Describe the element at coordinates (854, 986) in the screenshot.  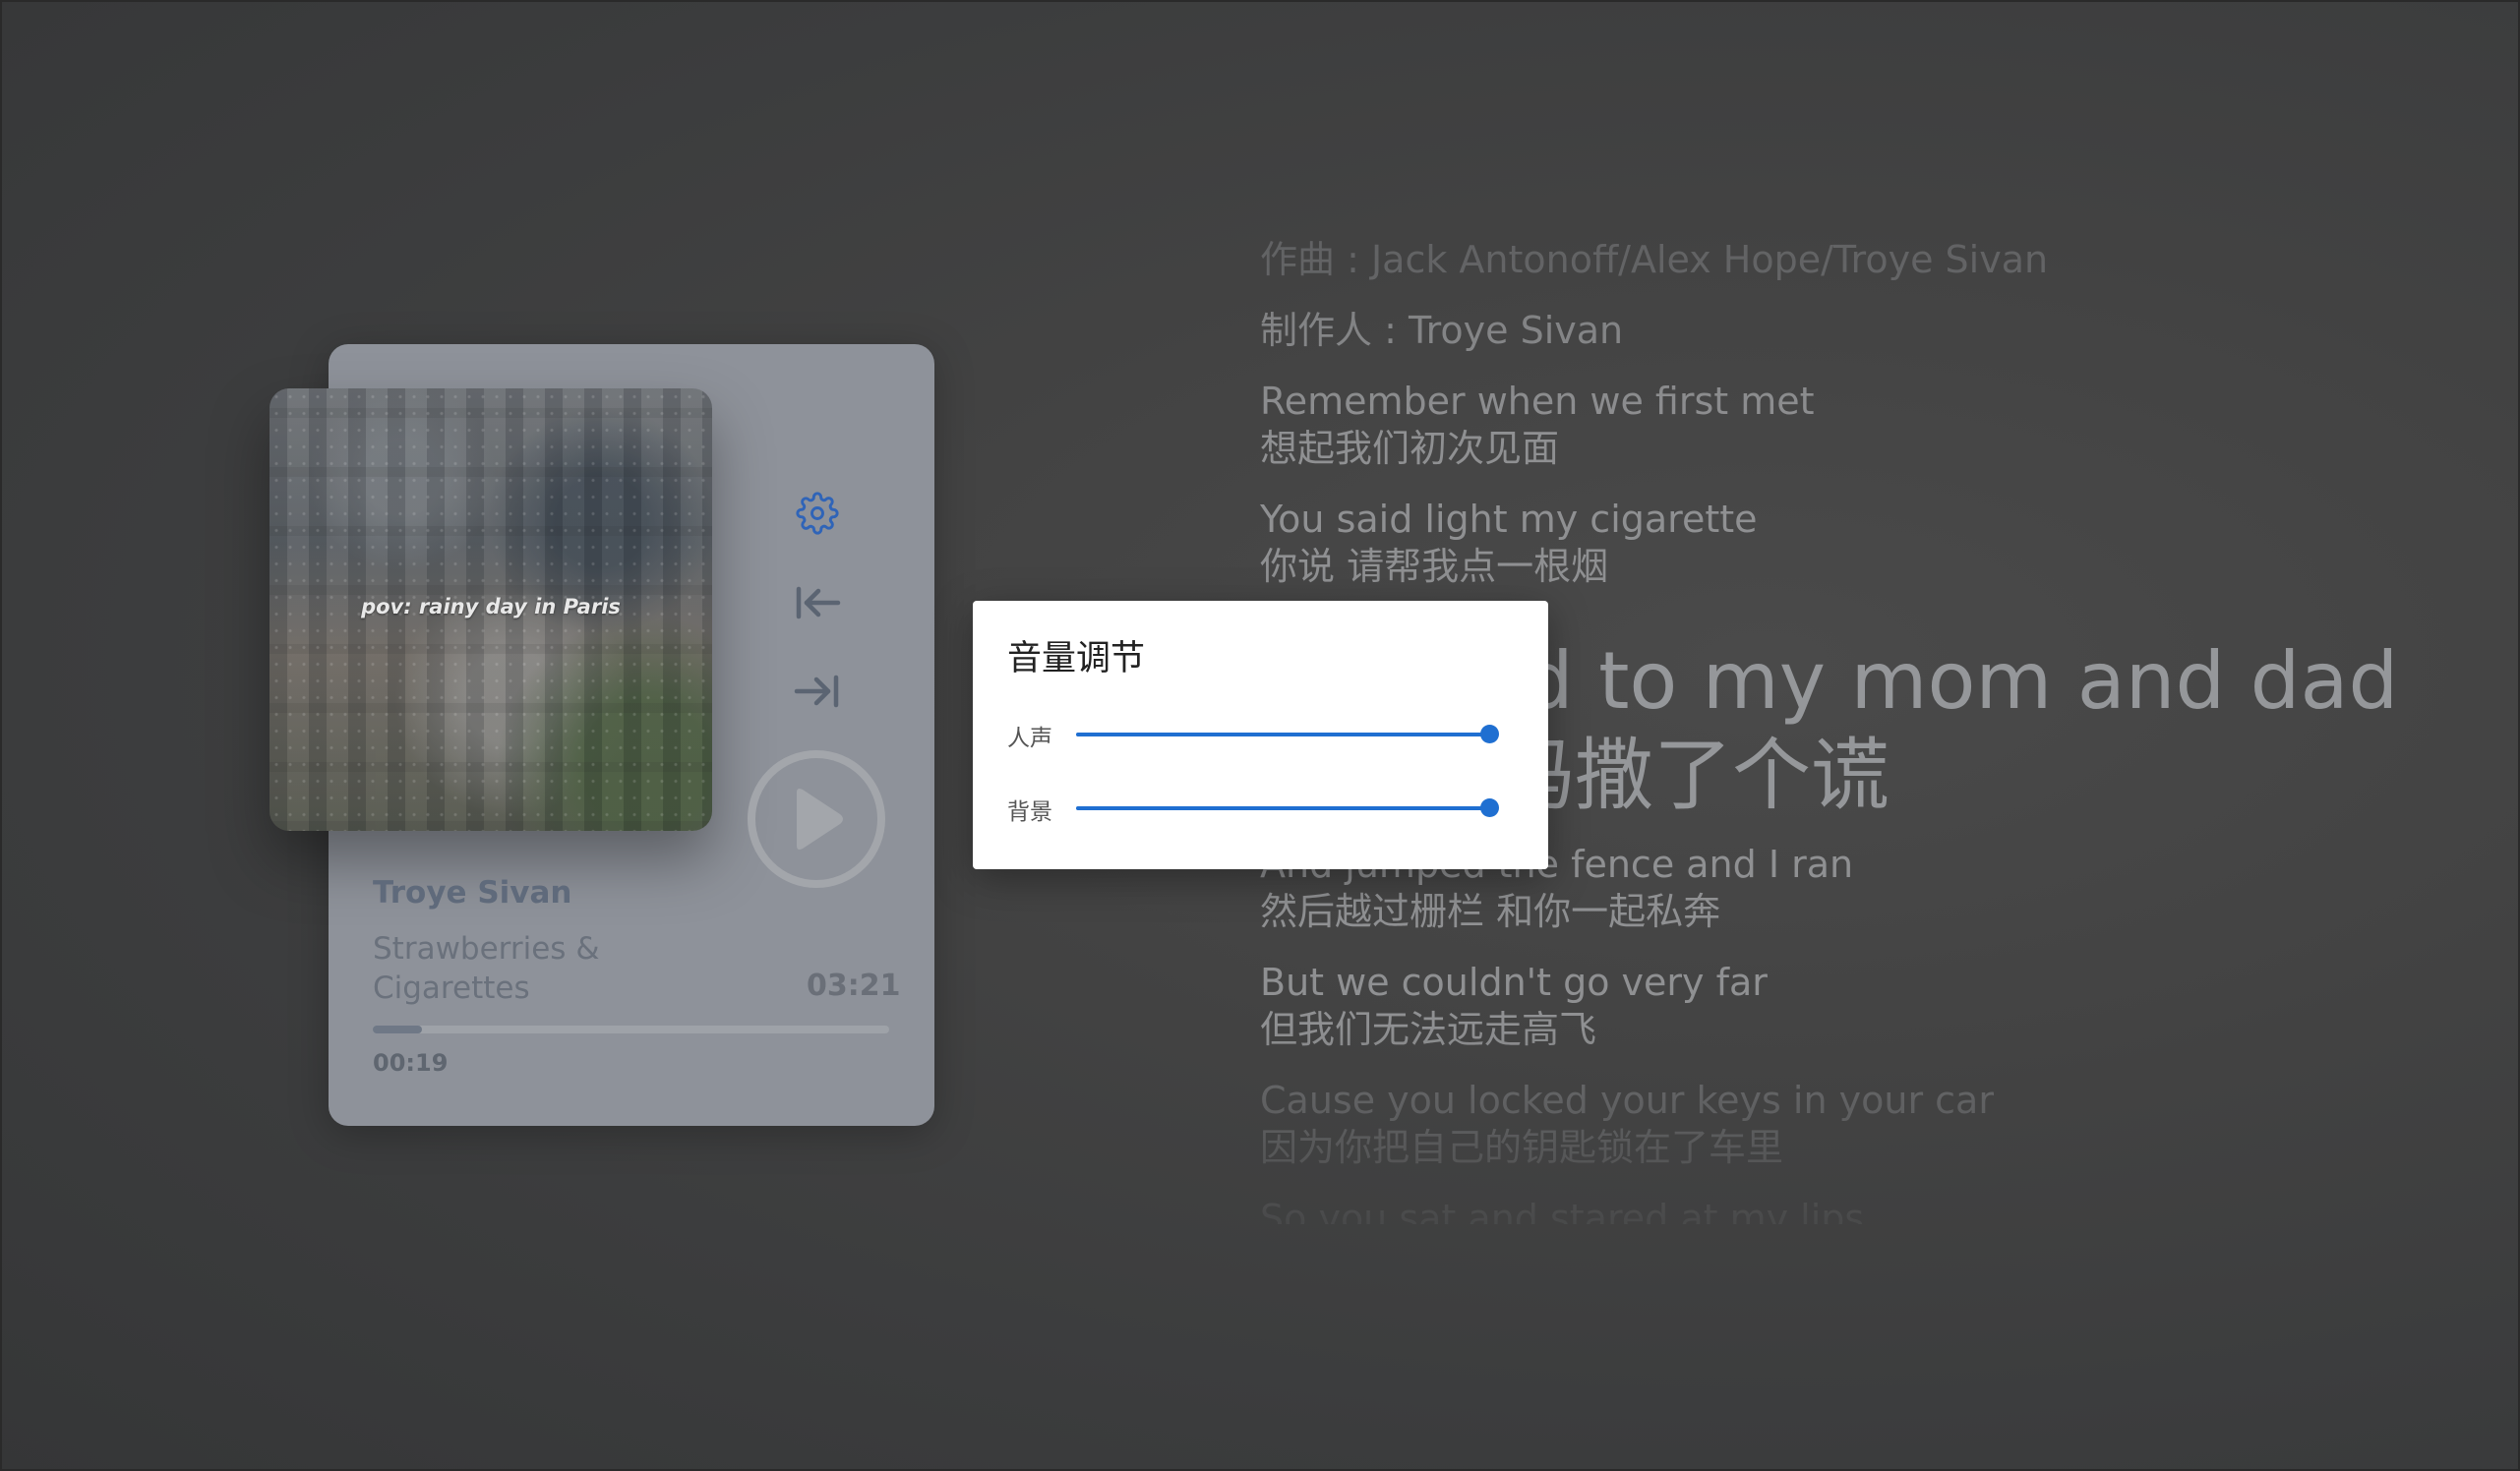
I see `track-duration: 03:21` at that location.